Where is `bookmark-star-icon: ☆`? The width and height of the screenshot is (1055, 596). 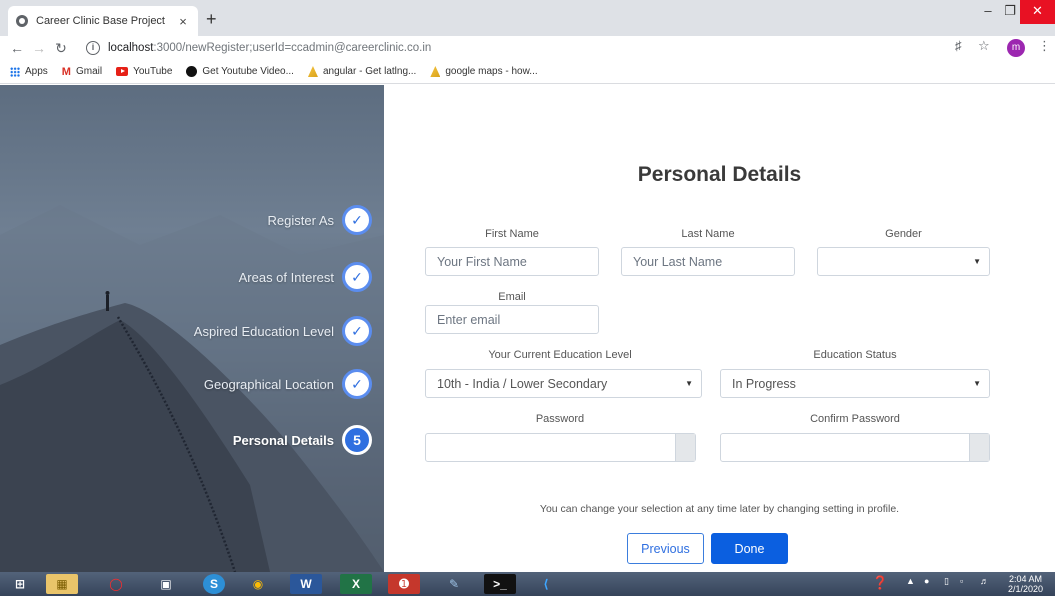 bookmark-star-icon: ☆ is located at coordinates (984, 46).